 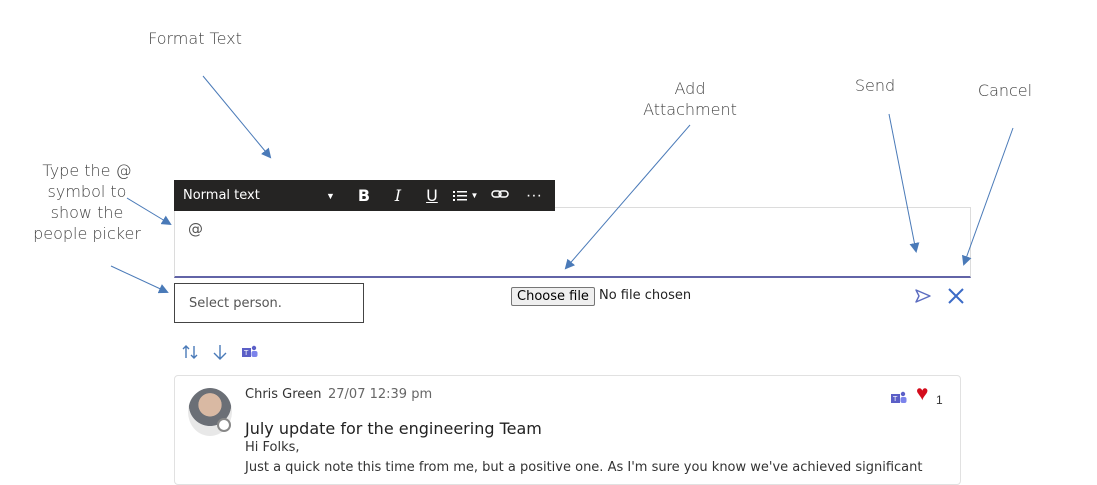 What do you see at coordinates (1005, 90) in the screenshot?
I see `annotation-cancel: Cancel` at bounding box center [1005, 90].